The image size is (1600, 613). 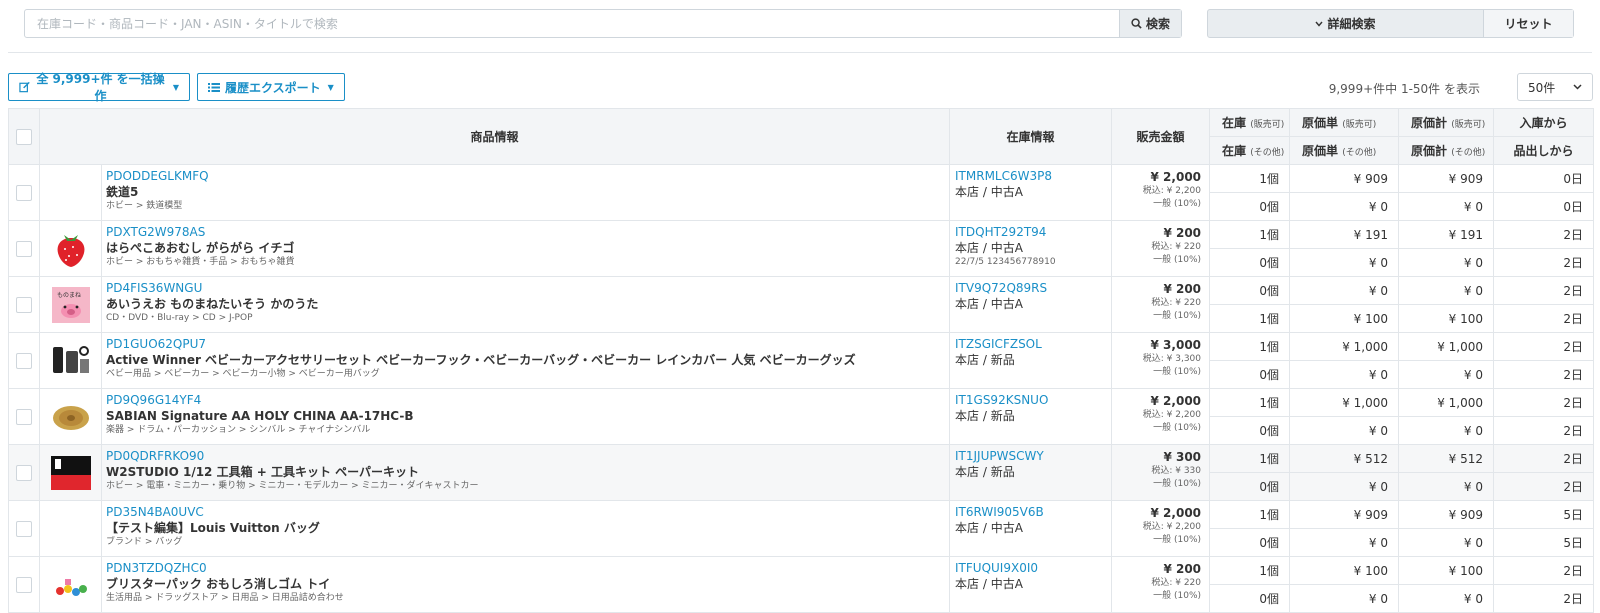 I want to click on product-code-link: PD35N4BA0UVC, so click(x=525, y=512).